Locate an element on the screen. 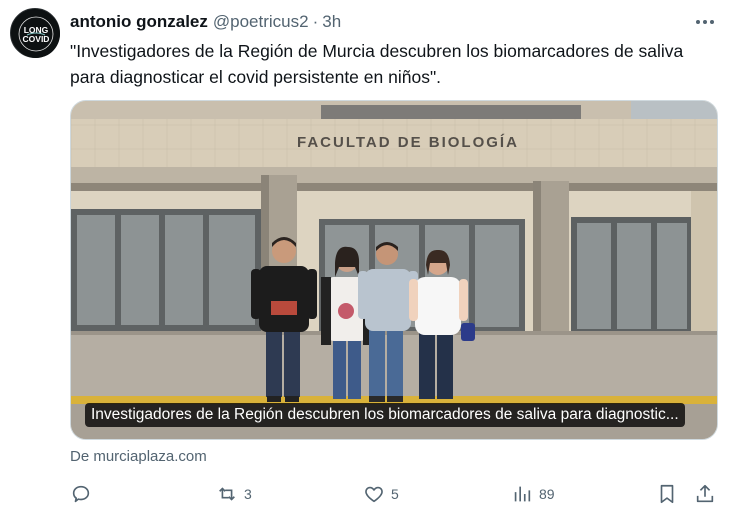  avatar-text-line2: COVID is located at coordinates (36, 39).